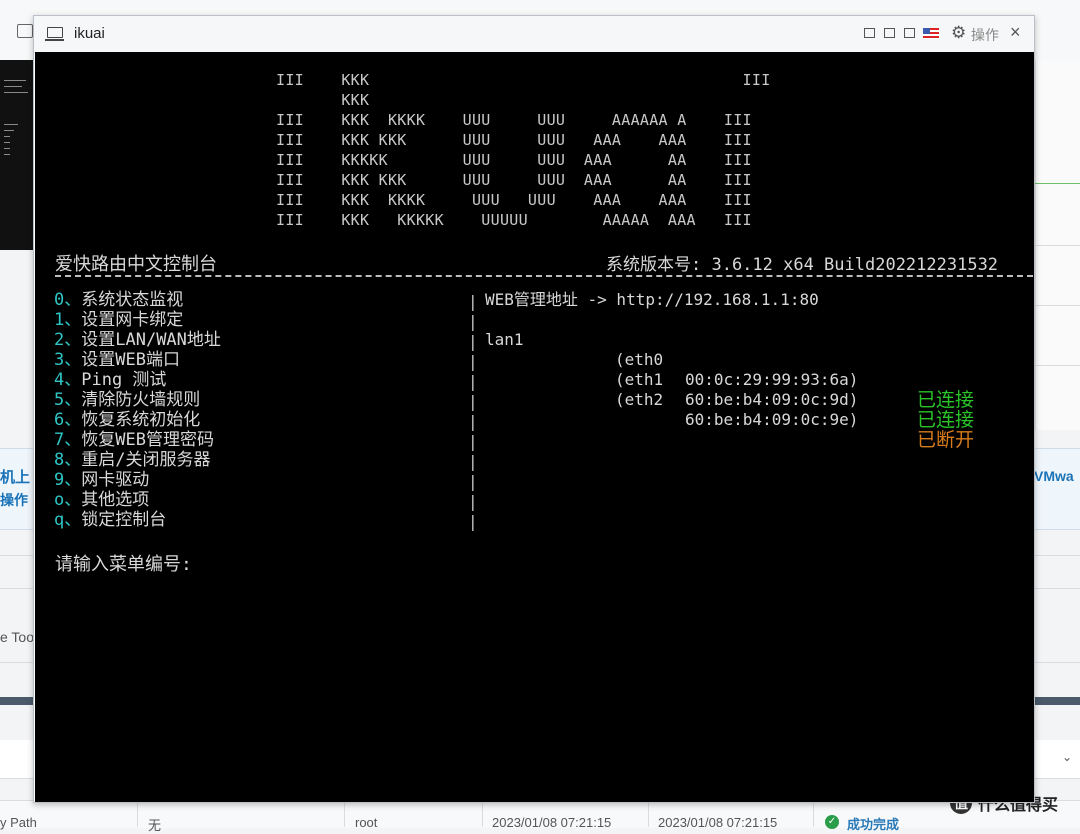 The height and width of the screenshot is (834, 1080). Describe the element at coordinates (909, 33) in the screenshot. I see `fullscreen-icon` at that location.